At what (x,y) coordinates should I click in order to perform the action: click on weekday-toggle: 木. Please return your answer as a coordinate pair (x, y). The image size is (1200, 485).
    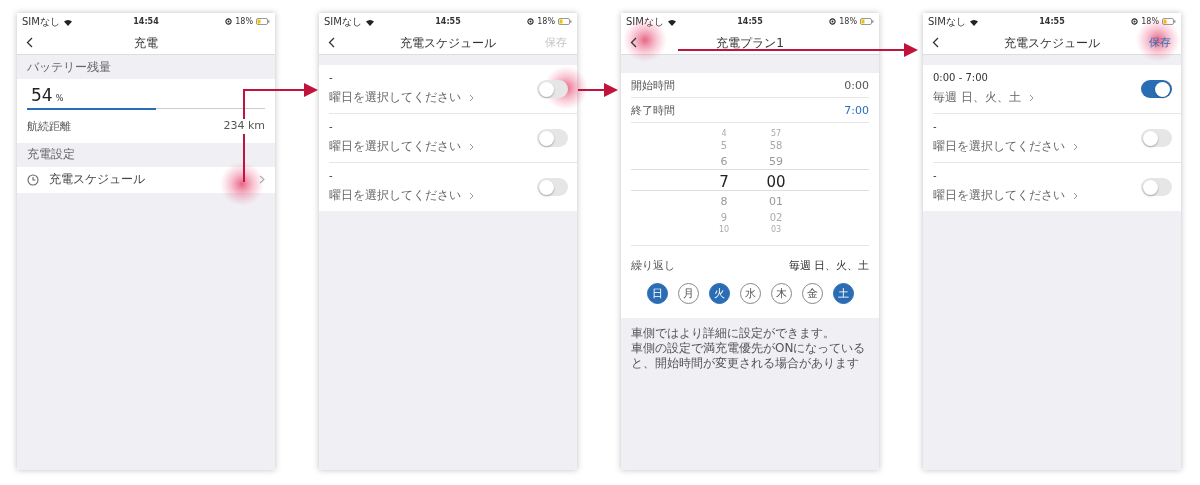
    Looking at the image, I should click on (781, 293).